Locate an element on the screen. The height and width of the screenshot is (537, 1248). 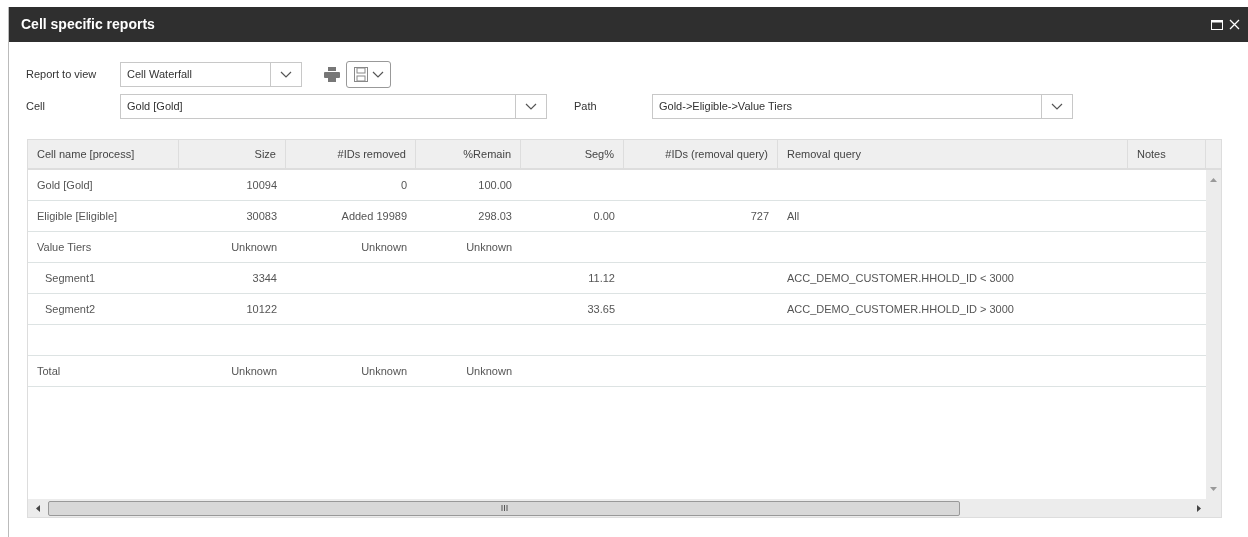
table-cell-text: 33.65 is located at coordinates (601, 309).